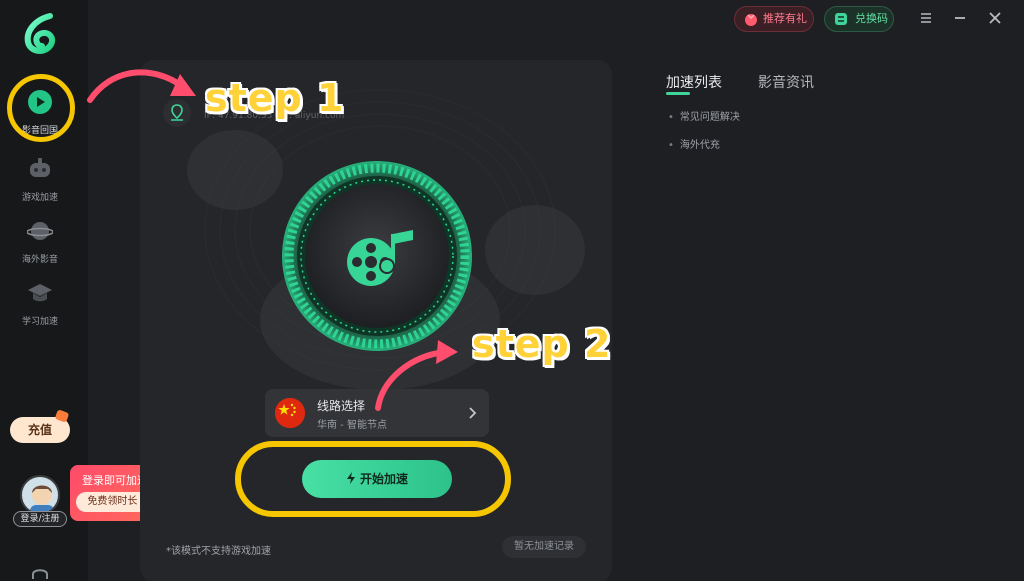 This screenshot has width=1024, height=581. I want to click on sidebar-item-game-boost: 游戏加速, so click(40, 179).